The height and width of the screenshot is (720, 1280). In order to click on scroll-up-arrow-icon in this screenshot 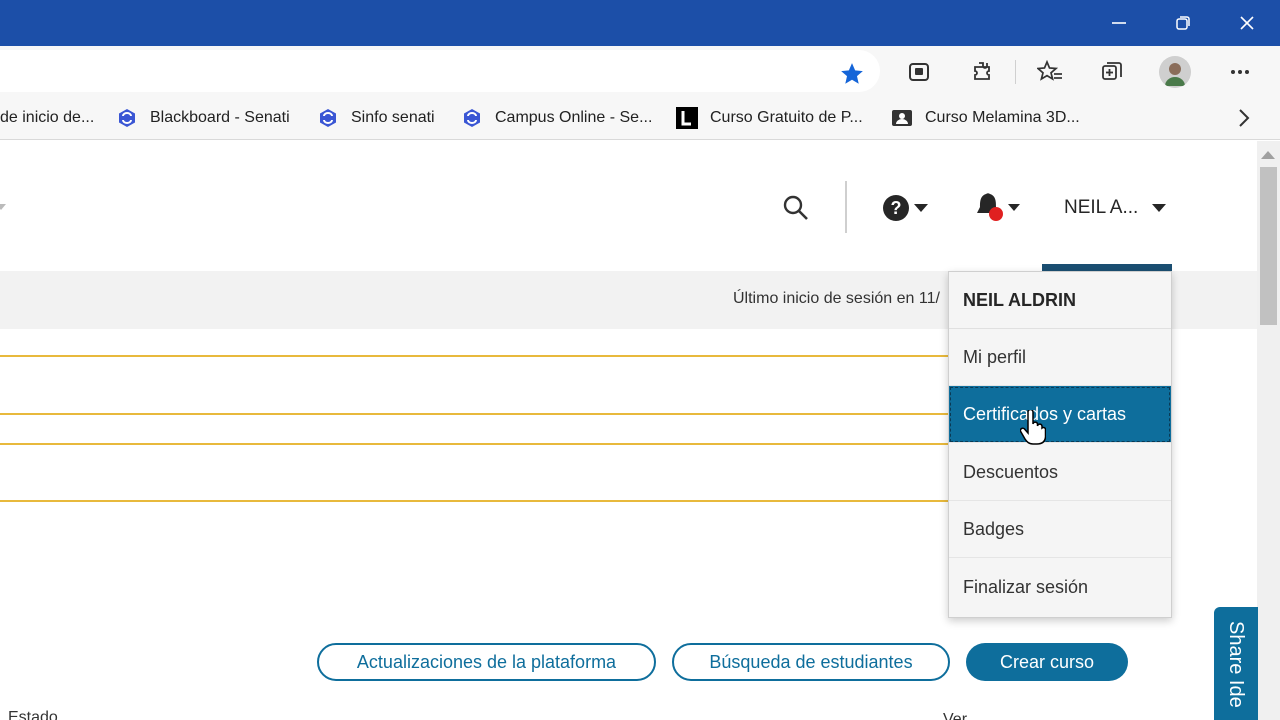, I will do `click(1268, 154)`.